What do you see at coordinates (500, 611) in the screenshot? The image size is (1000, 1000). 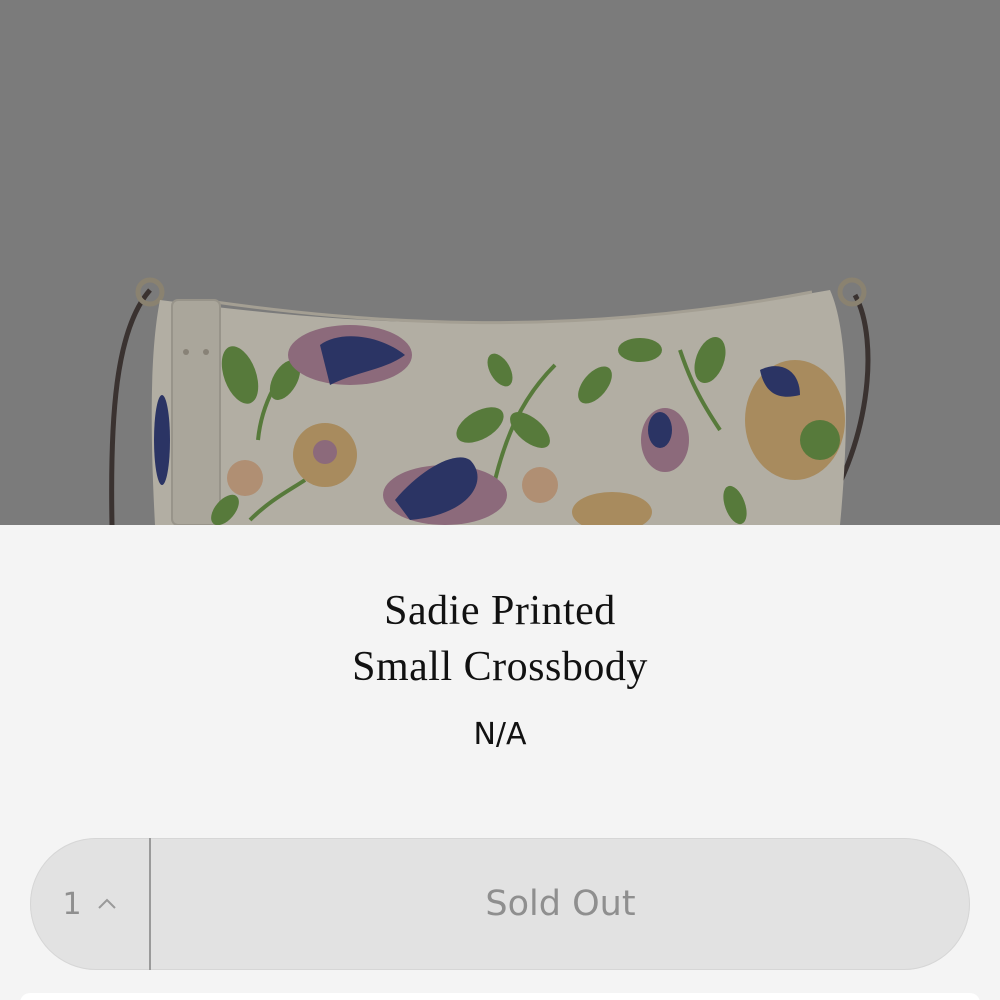 I see `product-title-line1: Sadie Printed` at bounding box center [500, 611].